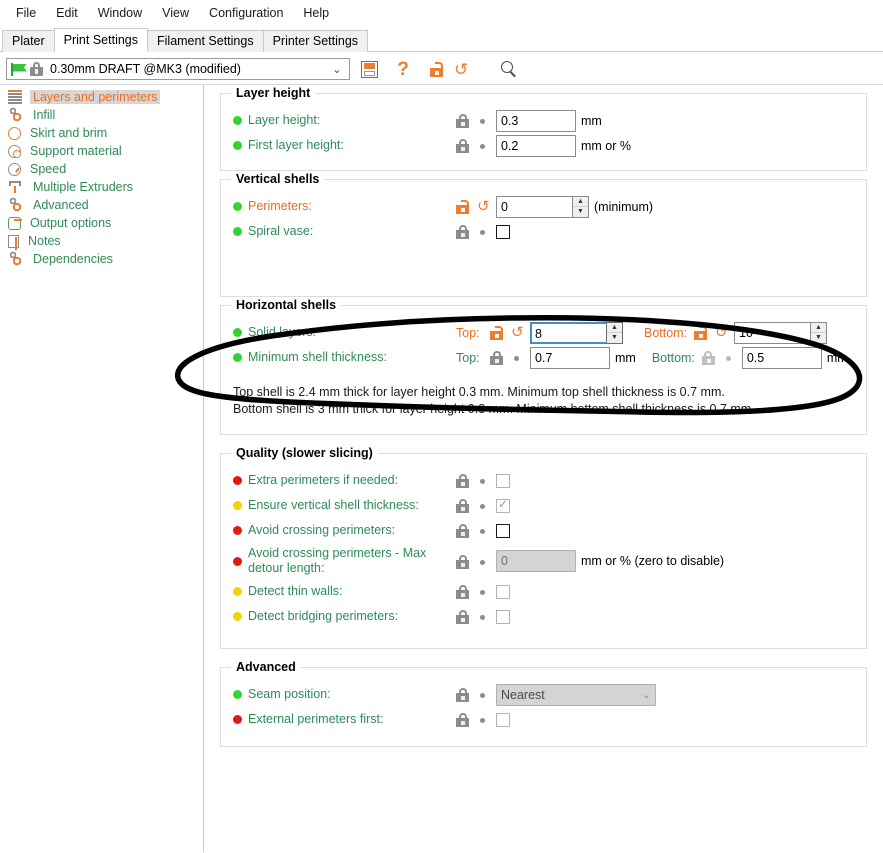 This screenshot has height=853, width=883. What do you see at coordinates (534, 206) in the screenshot?
I see `perimeters-input: 0` at bounding box center [534, 206].